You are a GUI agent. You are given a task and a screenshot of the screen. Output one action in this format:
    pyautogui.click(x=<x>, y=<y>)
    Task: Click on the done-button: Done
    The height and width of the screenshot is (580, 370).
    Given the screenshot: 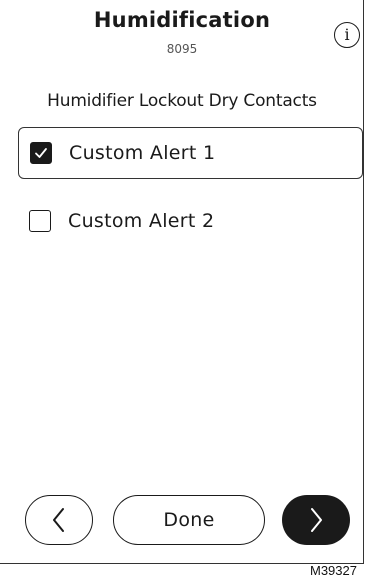 What is the action you would take?
    pyautogui.click(x=189, y=520)
    